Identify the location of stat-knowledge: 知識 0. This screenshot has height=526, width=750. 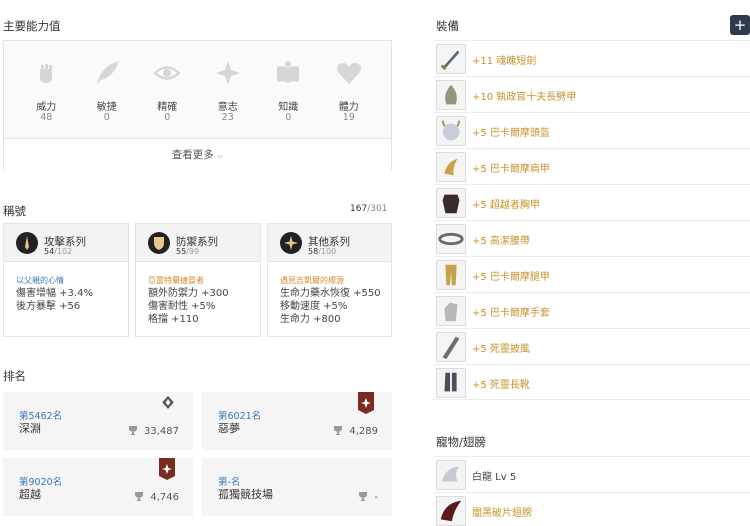
(288, 89).